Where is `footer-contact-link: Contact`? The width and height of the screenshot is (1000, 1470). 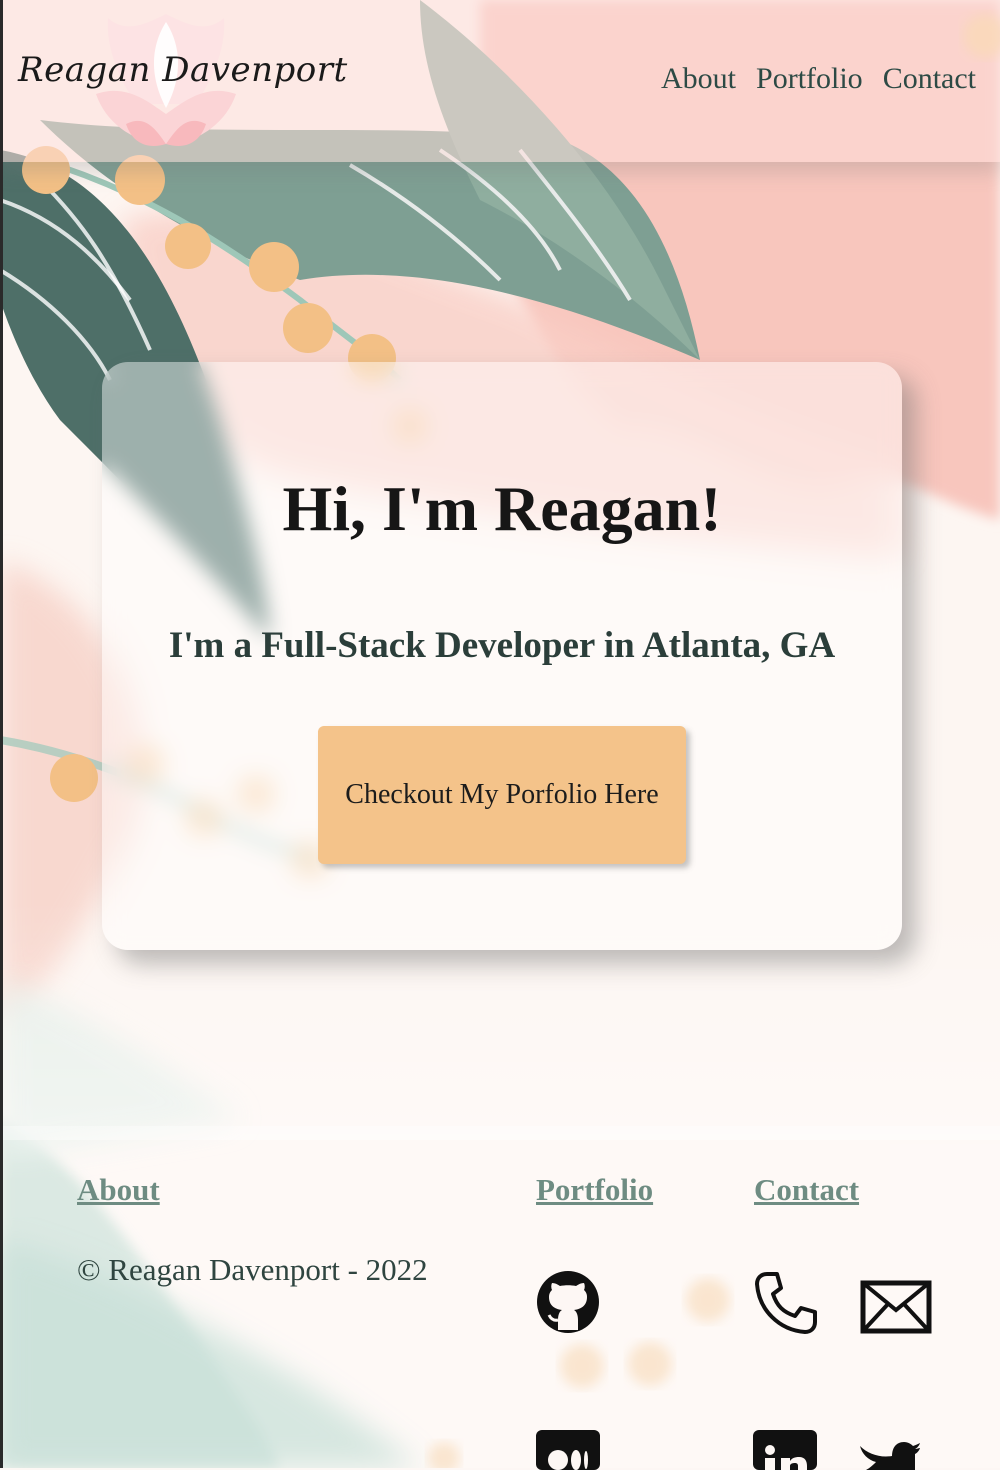 footer-contact-link: Contact is located at coordinates (806, 1190).